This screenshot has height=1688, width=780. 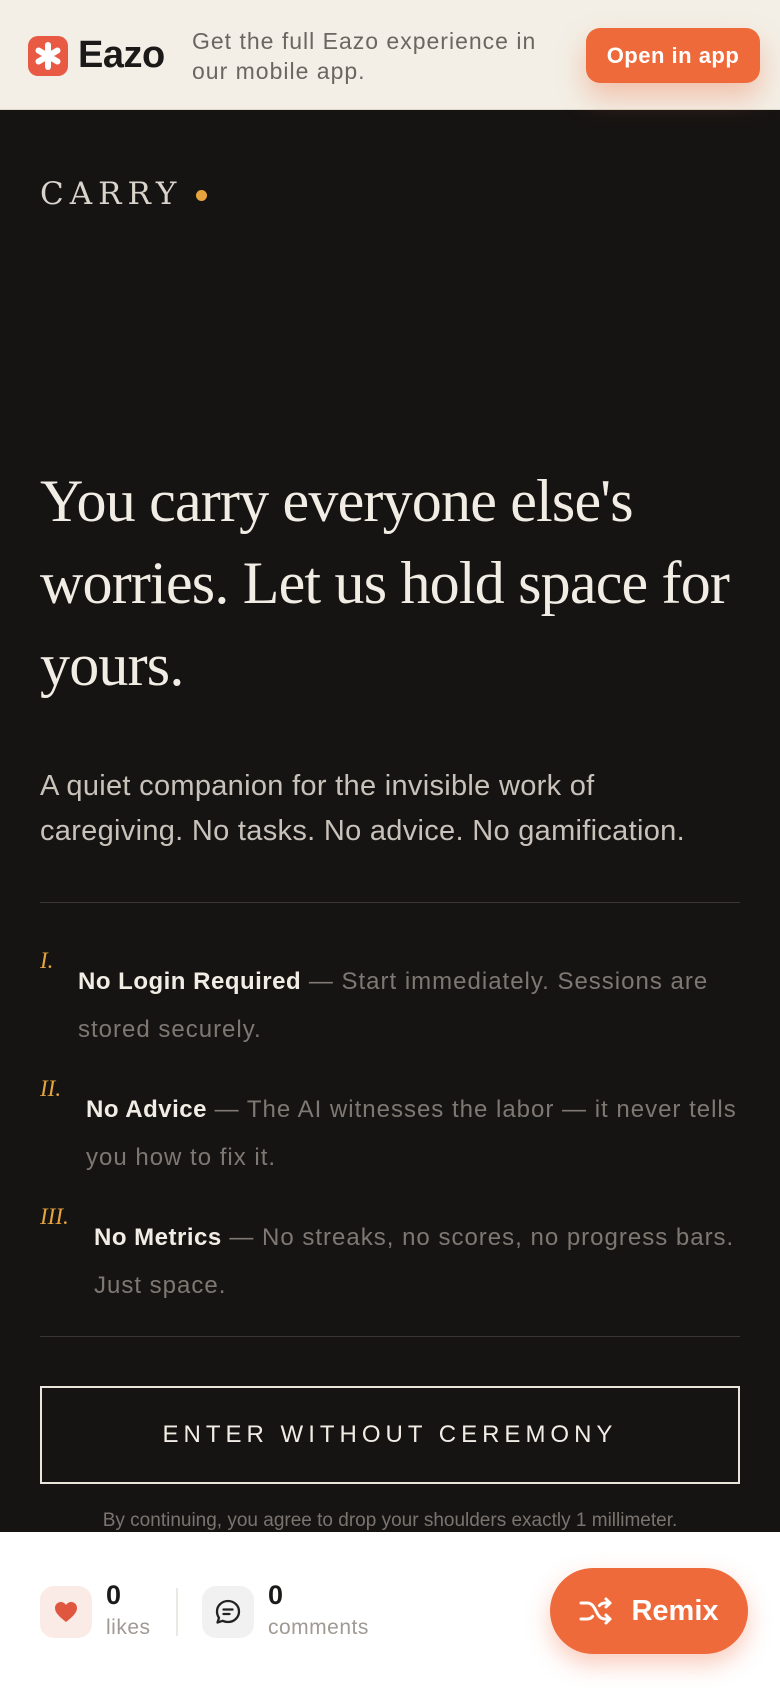 I want to click on eyebrow: CARRY, so click(x=124, y=194).